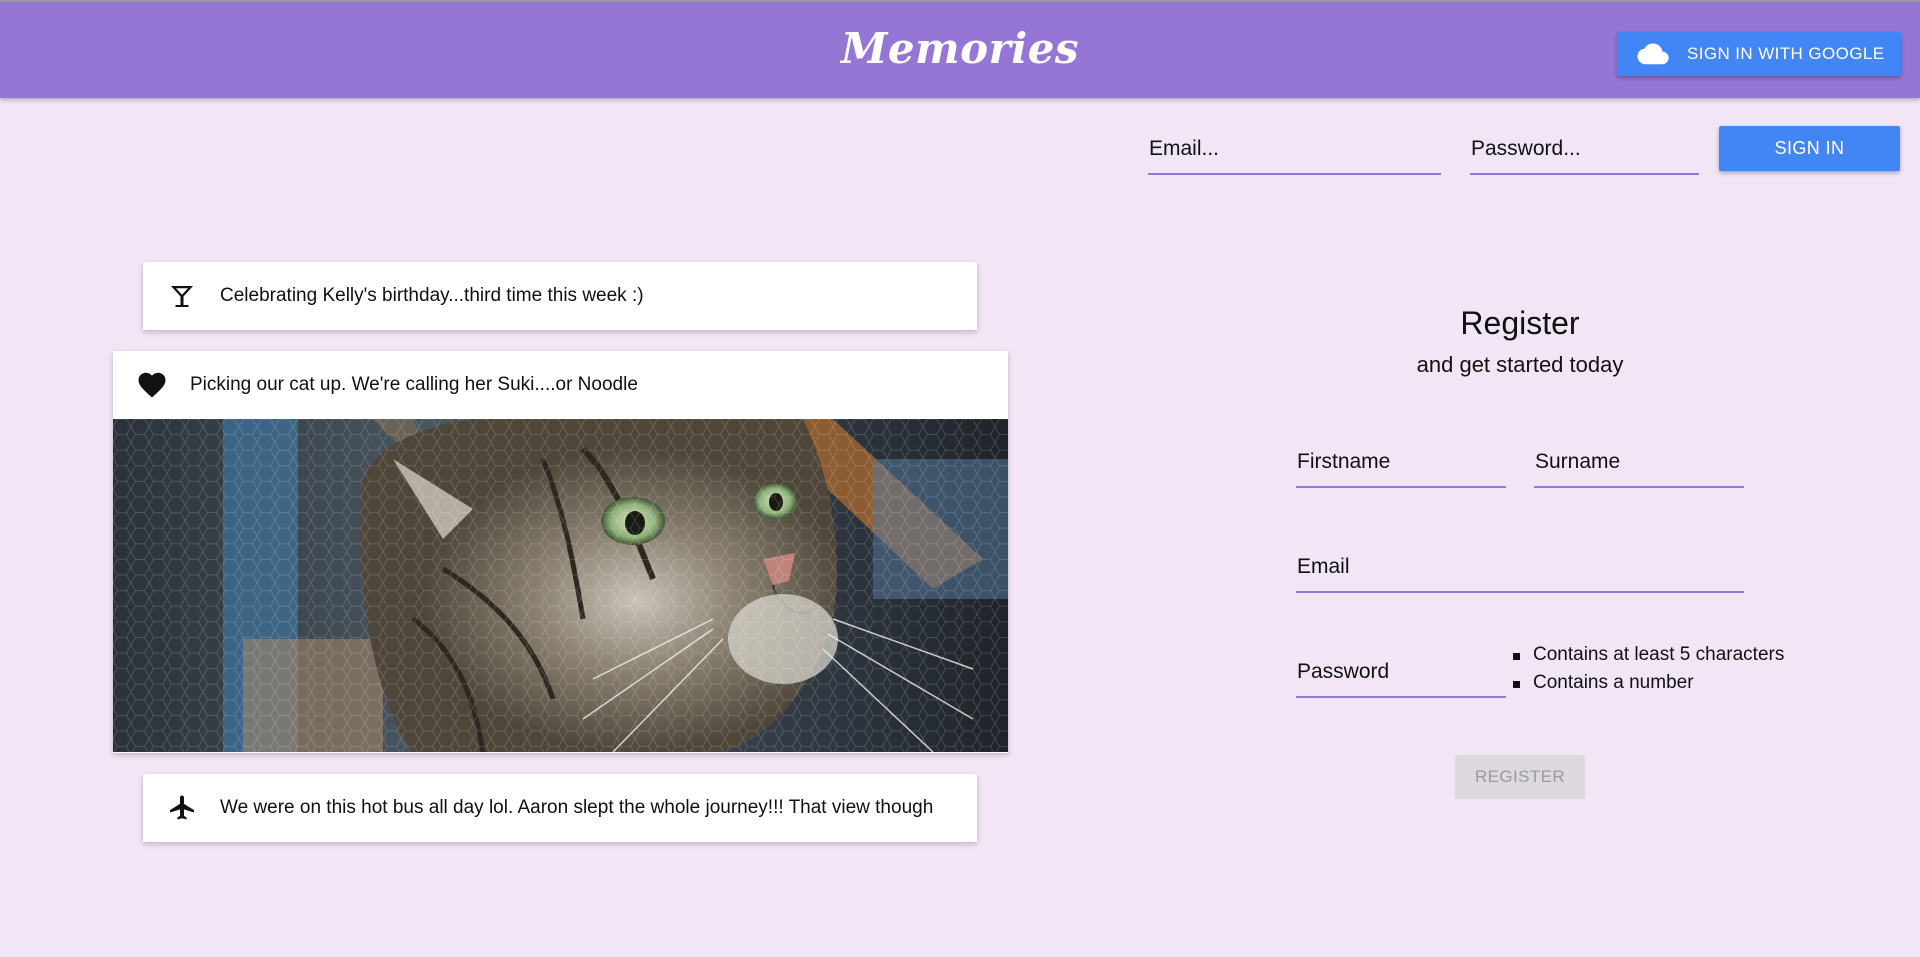  Describe the element at coordinates (152, 385) in the screenshot. I see `heart-icon` at that location.